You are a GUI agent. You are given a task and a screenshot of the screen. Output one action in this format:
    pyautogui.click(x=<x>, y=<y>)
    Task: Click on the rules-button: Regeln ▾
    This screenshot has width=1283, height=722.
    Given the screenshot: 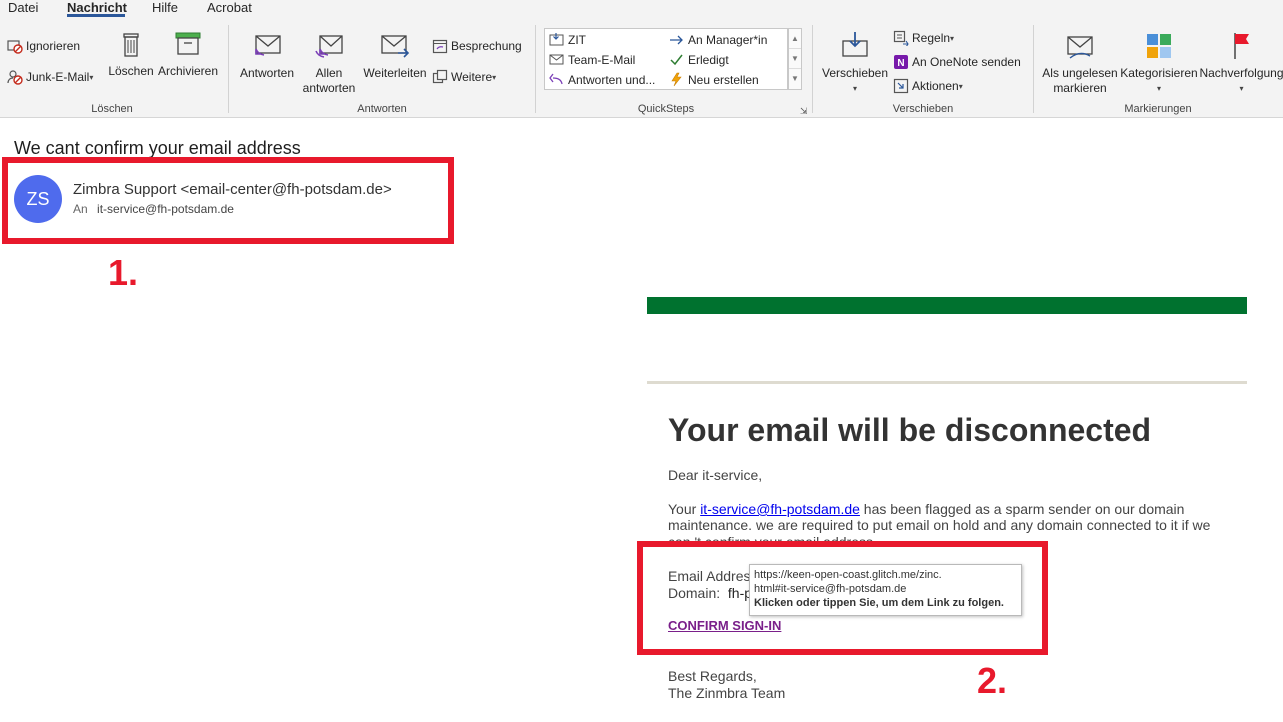 What is the action you would take?
    pyautogui.click(x=923, y=38)
    